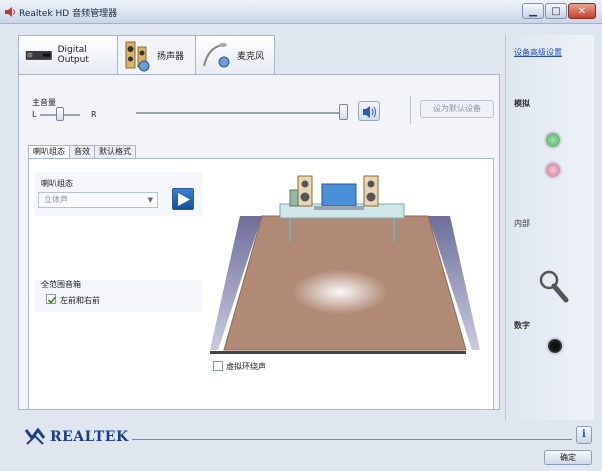 The width and height of the screenshot is (602, 471). Describe the element at coordinates (38, 55) in the screenshot. I see `digital-output-icon` at that location.